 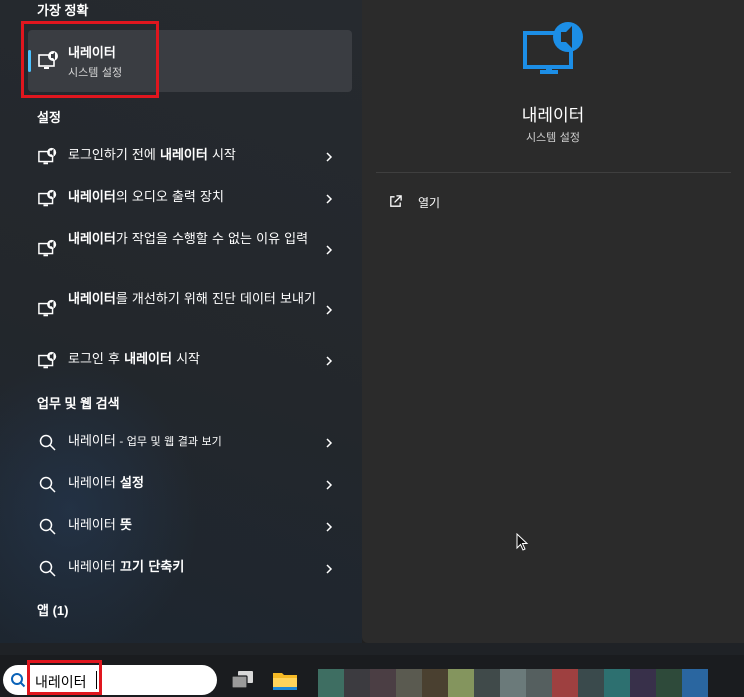 What do you see at coordinates (92, 53) in the screenshot?
I see `best-match-title: 내레이터` at bounding box center [92, 53].